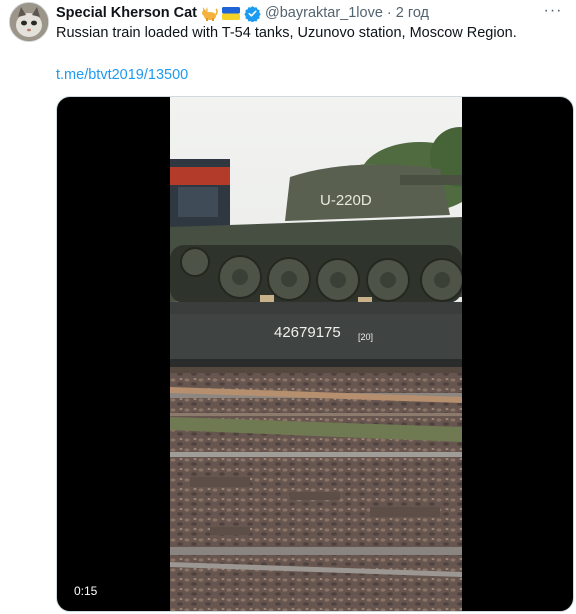 The image size is (576, 614). I want to click on cat-emoji-icon, so click(209, 13).